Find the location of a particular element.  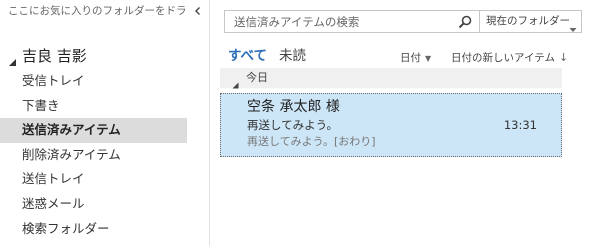

account-name: 吉良 吉影 is located at coordinates (54, 56).